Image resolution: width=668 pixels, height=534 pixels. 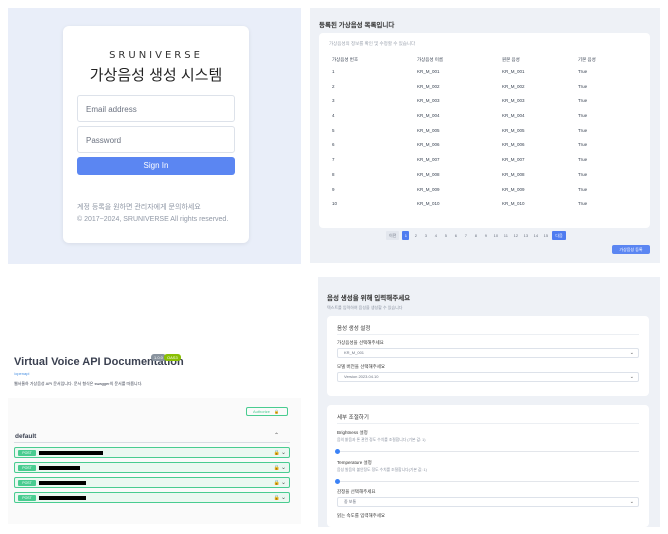 I want to click on table-row: 10 KR_M_010 KR_M_010 True, so click(x=486, y=206).